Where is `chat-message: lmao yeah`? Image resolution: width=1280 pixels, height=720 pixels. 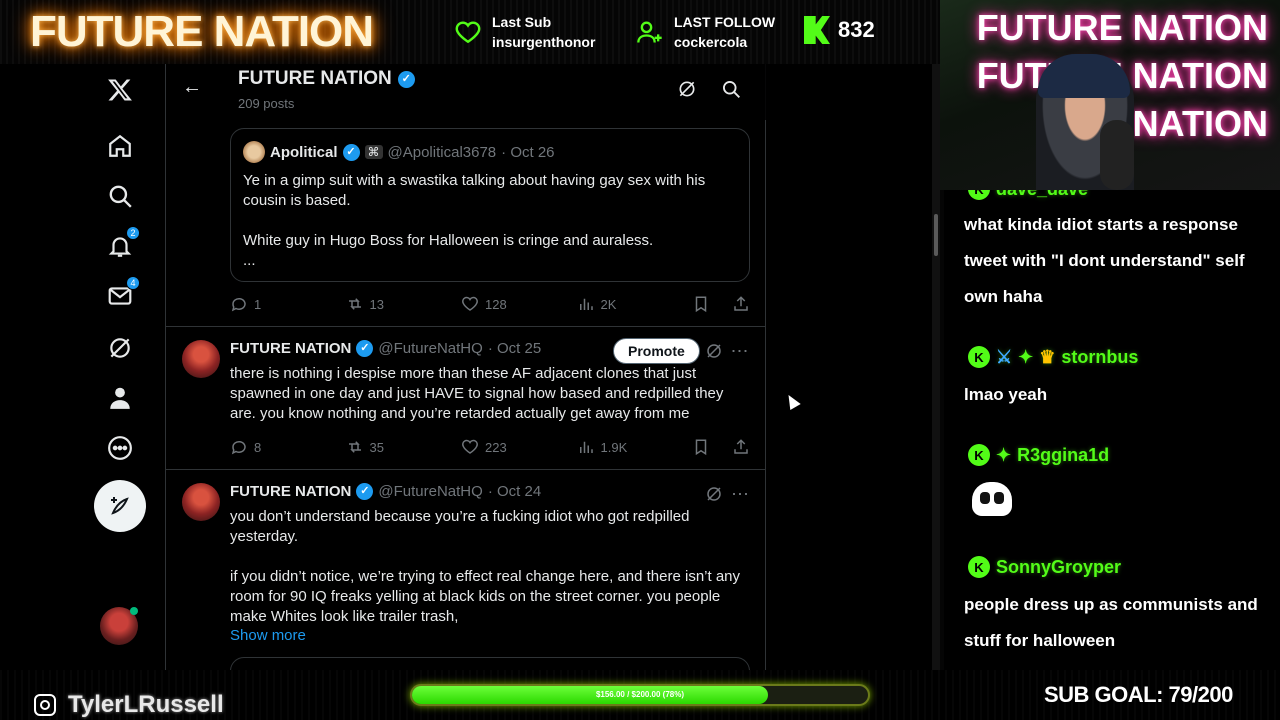 chat-message: lmao yeah is located at coordinates (1006, 394).